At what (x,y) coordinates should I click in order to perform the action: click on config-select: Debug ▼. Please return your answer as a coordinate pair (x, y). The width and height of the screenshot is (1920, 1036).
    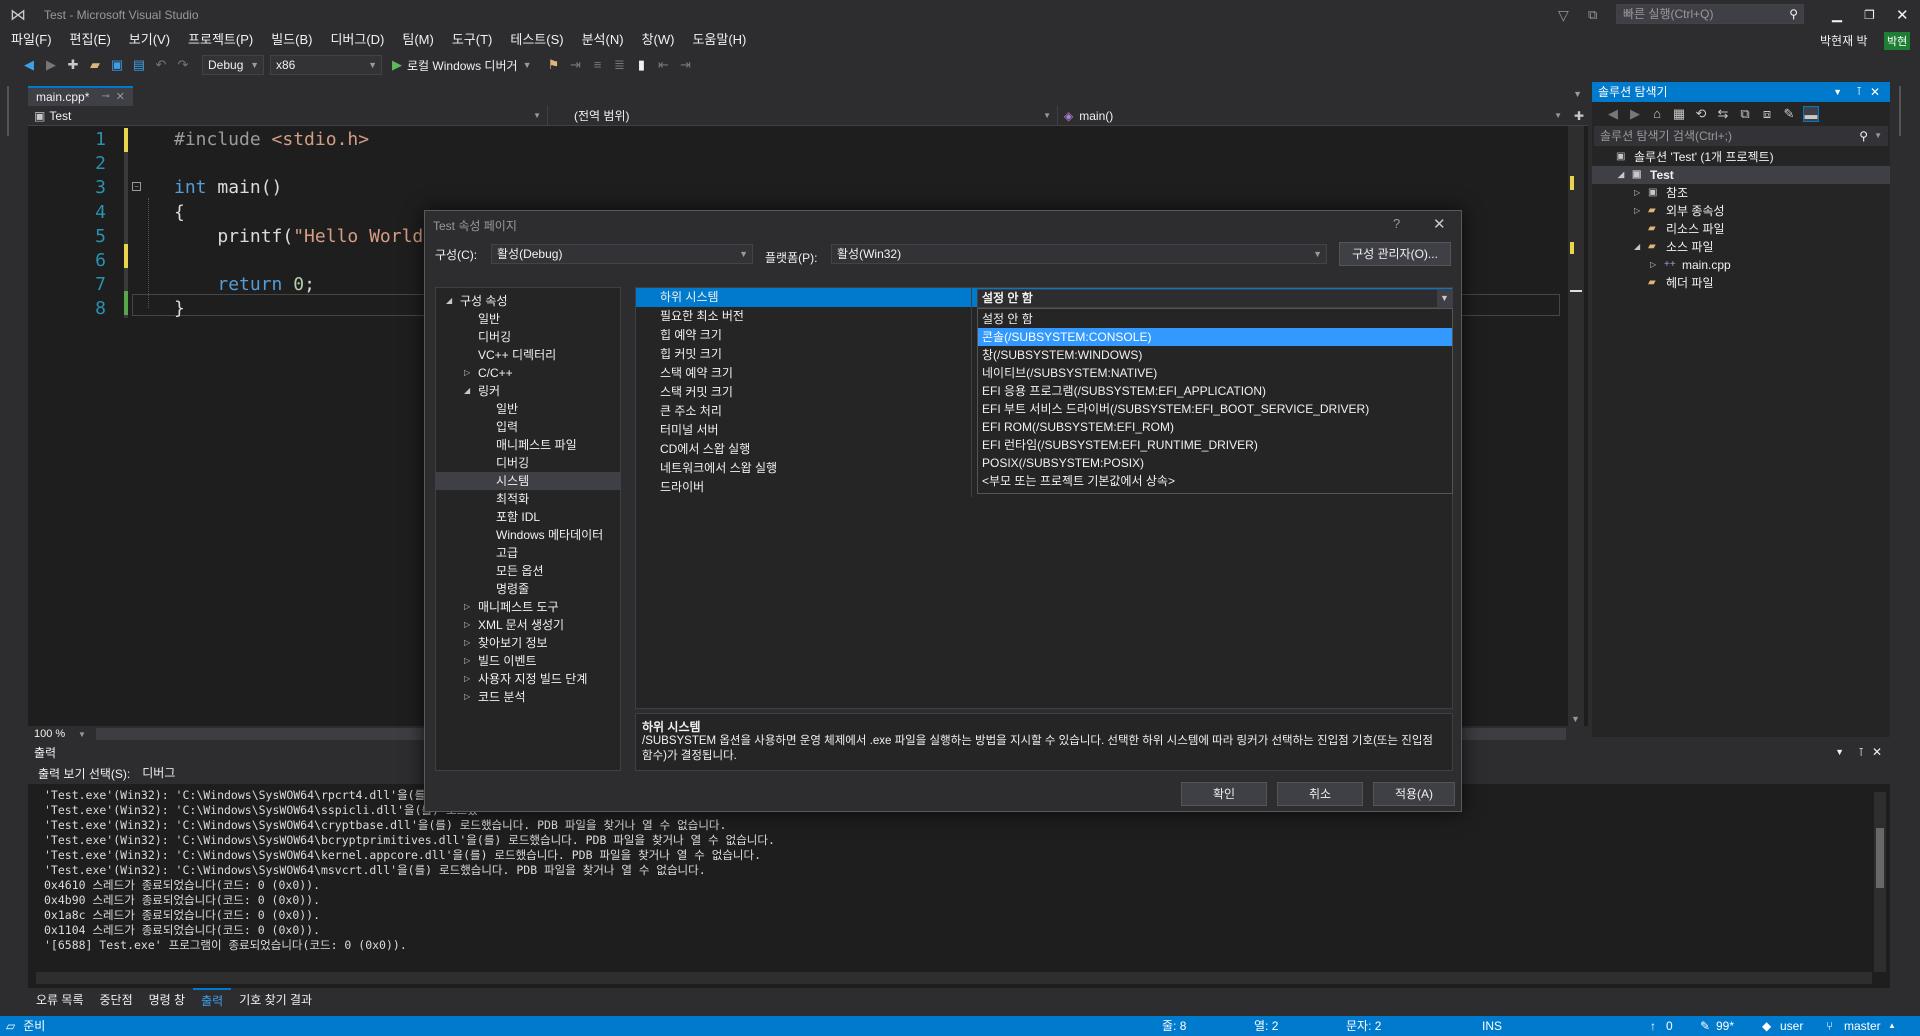
    Looking at the image, I should click on (233, 65).